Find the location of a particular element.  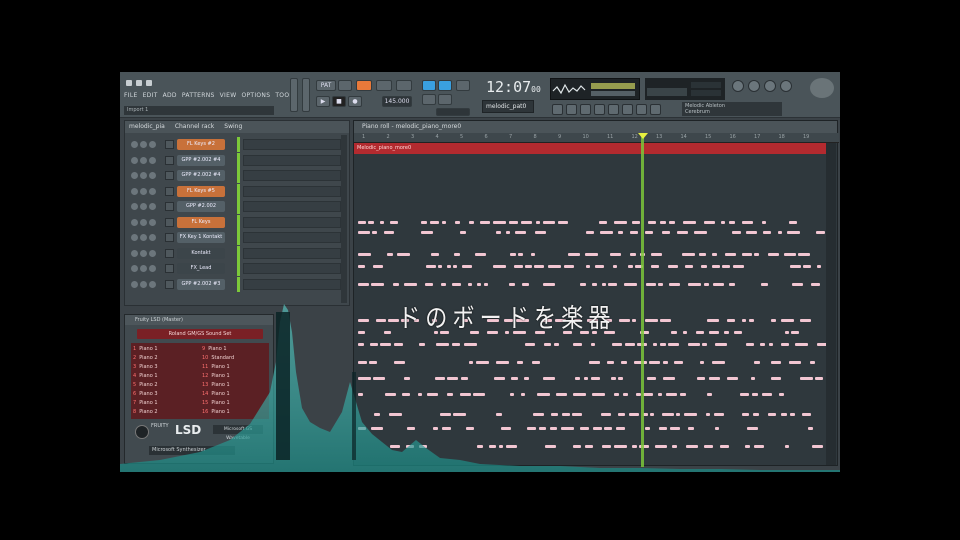

menu-add: ADD is located at coordinates (170, 95).